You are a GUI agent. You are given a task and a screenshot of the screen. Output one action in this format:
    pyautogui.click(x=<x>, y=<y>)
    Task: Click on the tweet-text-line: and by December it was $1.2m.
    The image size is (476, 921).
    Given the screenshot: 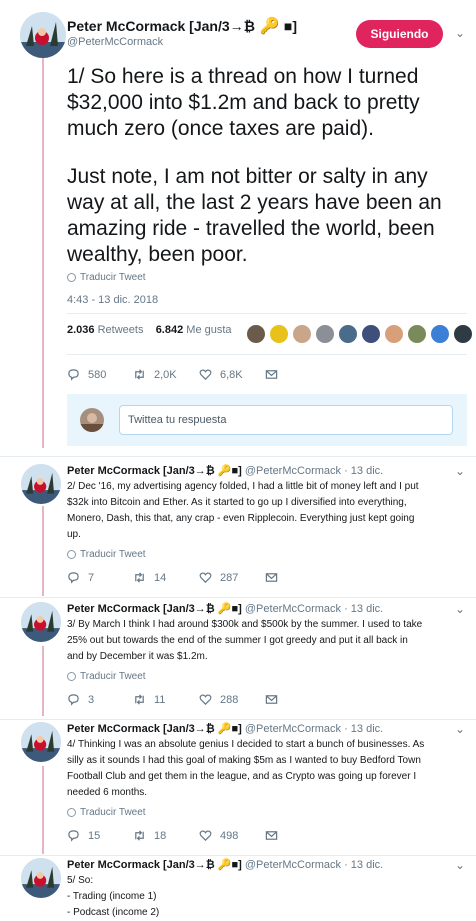 What is the action you would take?
    pyautogui.click(x=137, y=656)
    